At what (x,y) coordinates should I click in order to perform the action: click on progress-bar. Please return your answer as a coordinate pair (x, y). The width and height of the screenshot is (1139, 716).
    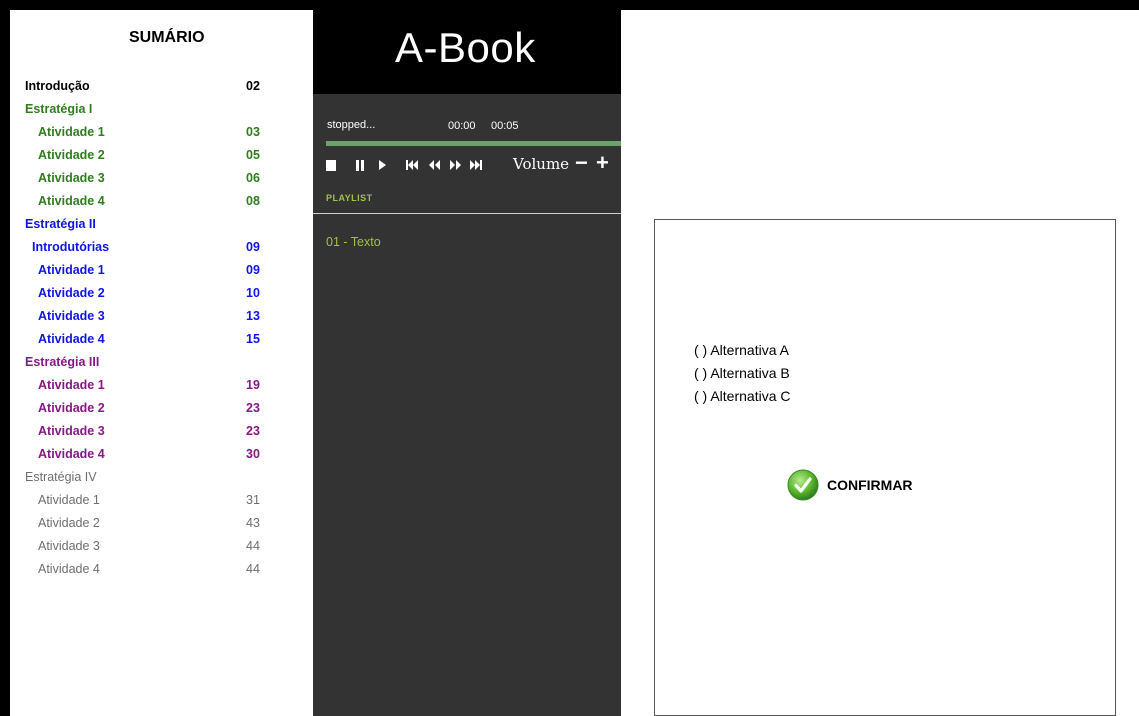
    Looking at the image, I should click on (473, 143).